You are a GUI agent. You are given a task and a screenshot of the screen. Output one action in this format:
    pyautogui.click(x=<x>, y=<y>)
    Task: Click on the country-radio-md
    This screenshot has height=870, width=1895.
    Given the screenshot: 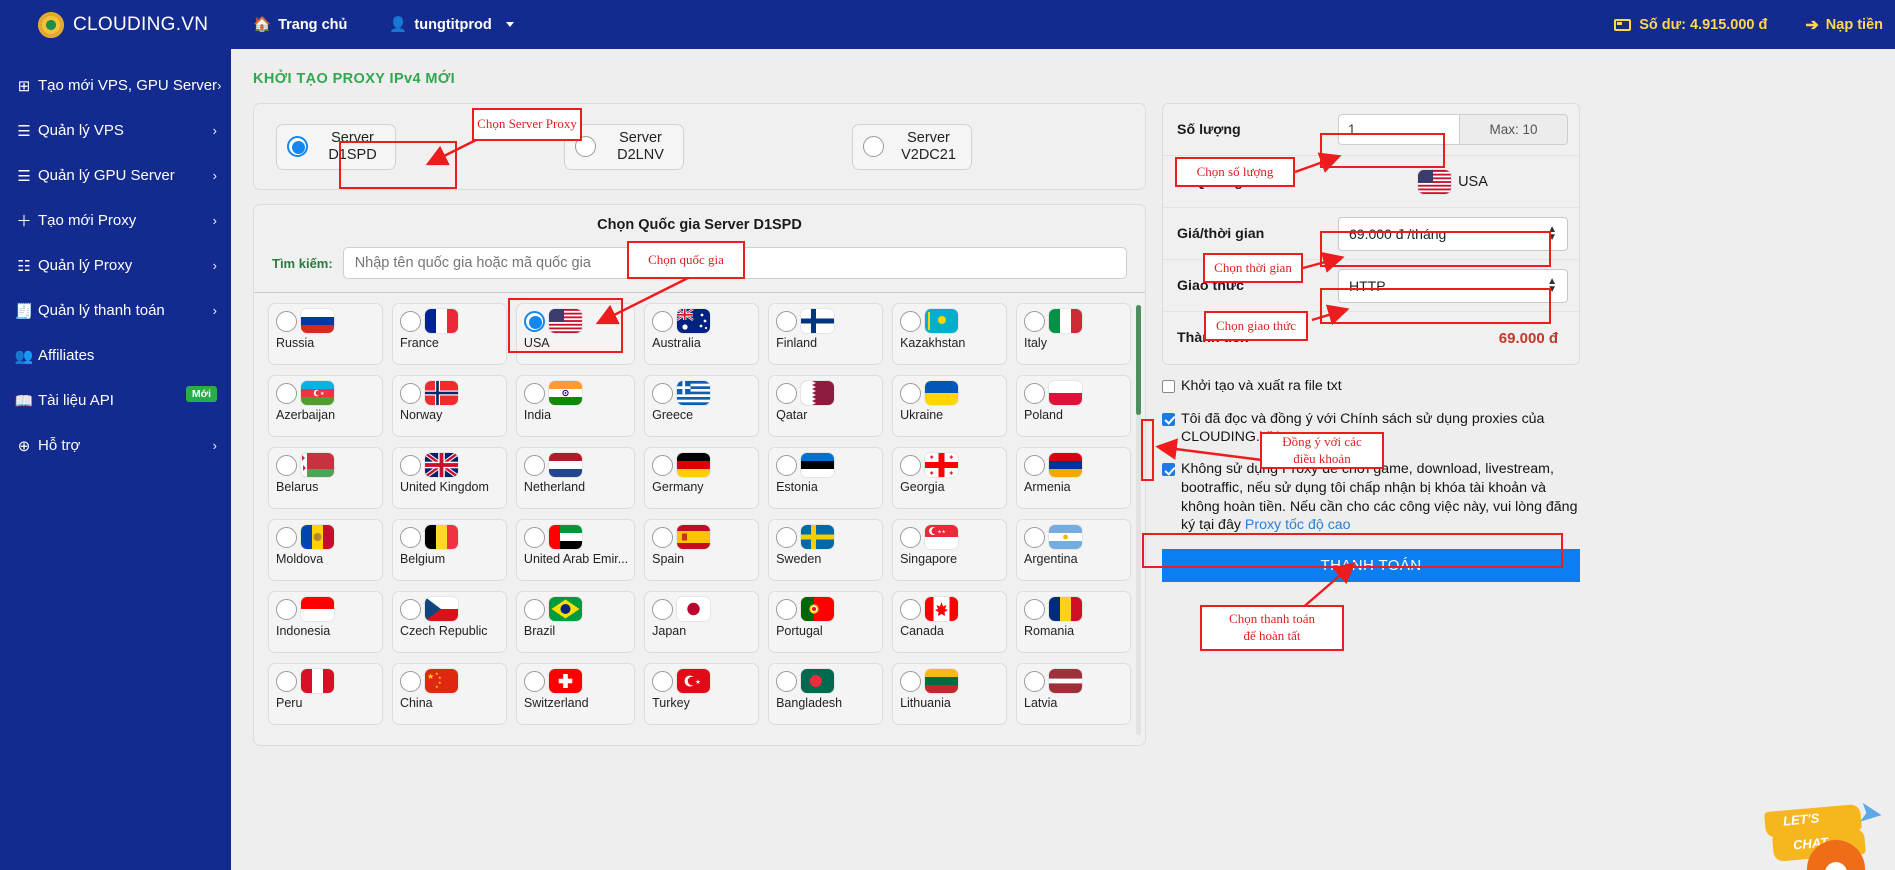 What is the action you would take?
    pyautogui.click(x=286, y=537)
    